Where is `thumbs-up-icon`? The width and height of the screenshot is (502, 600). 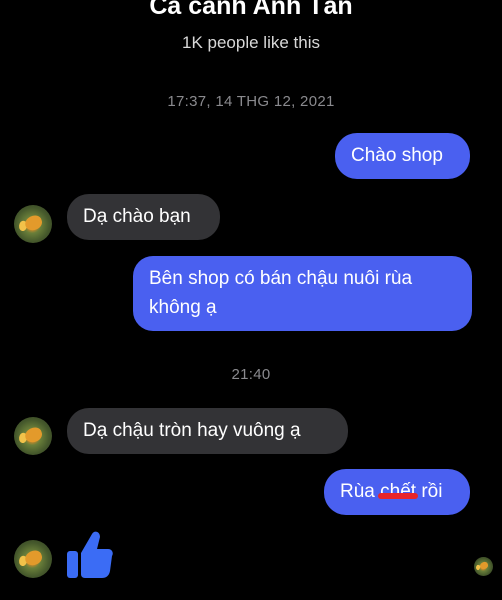
thumbs-up-icon is located at coordinates (89, 554).